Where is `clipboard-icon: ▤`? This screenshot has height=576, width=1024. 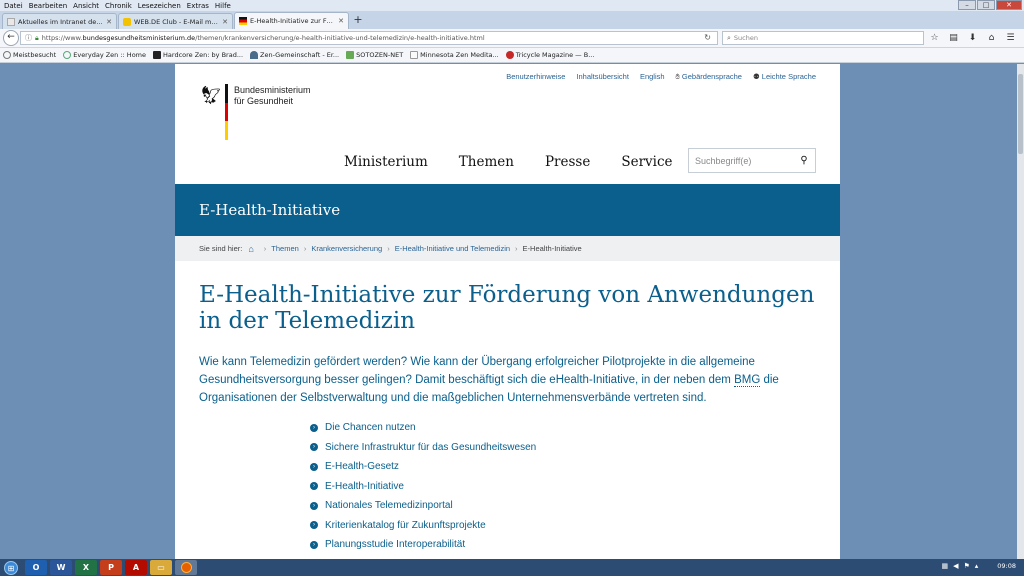
clipboard-icon: ▤ is located at coordinates (953, 38).